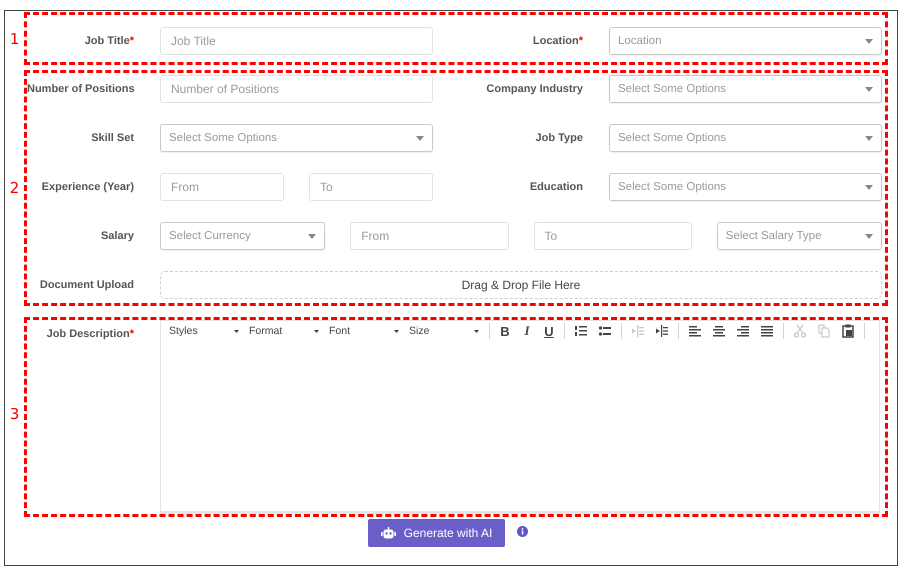 The height and width of the screenshot is (570, 903). What do you see at coordinates (527, 331) in the screenshot?
I see `italic-button: I` at bounding box center [527, 331].